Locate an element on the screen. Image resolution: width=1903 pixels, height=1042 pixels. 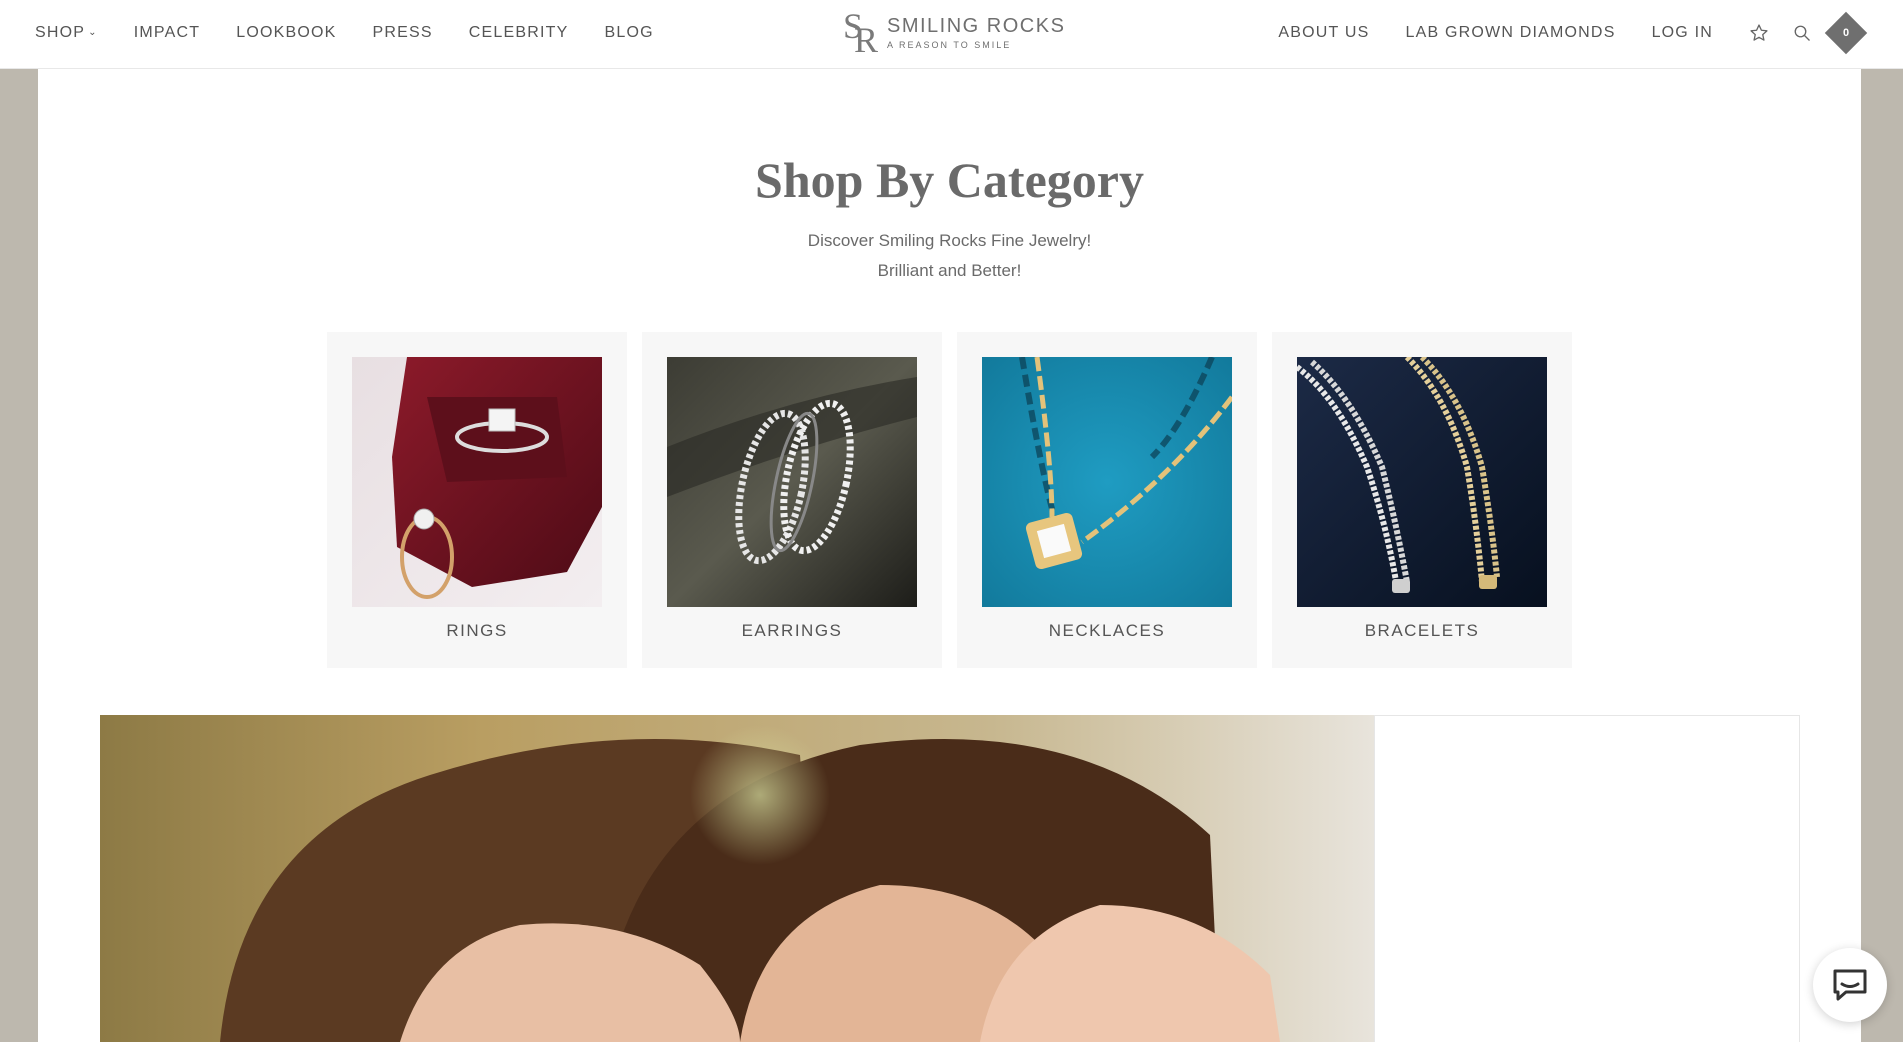
cart-icon: 0 is located at coordinates (1846, 33).